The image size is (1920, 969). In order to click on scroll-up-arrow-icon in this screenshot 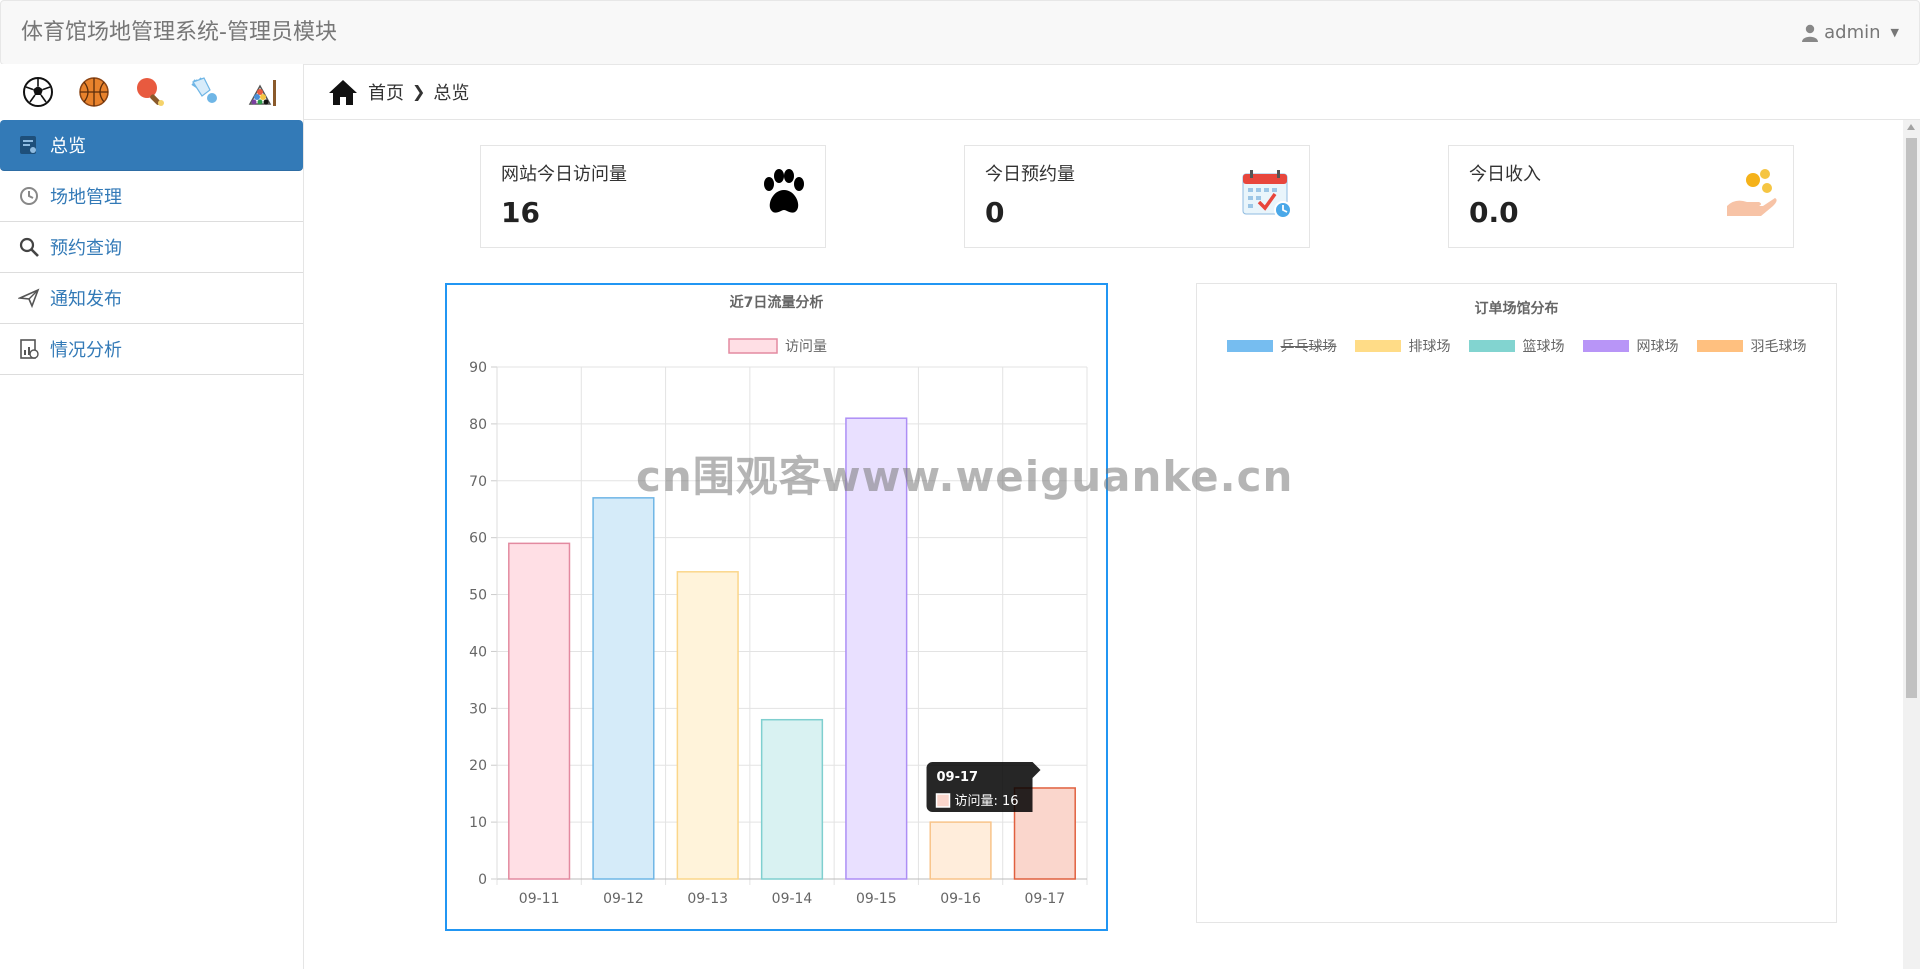, I will do `click(1911, 127)`.